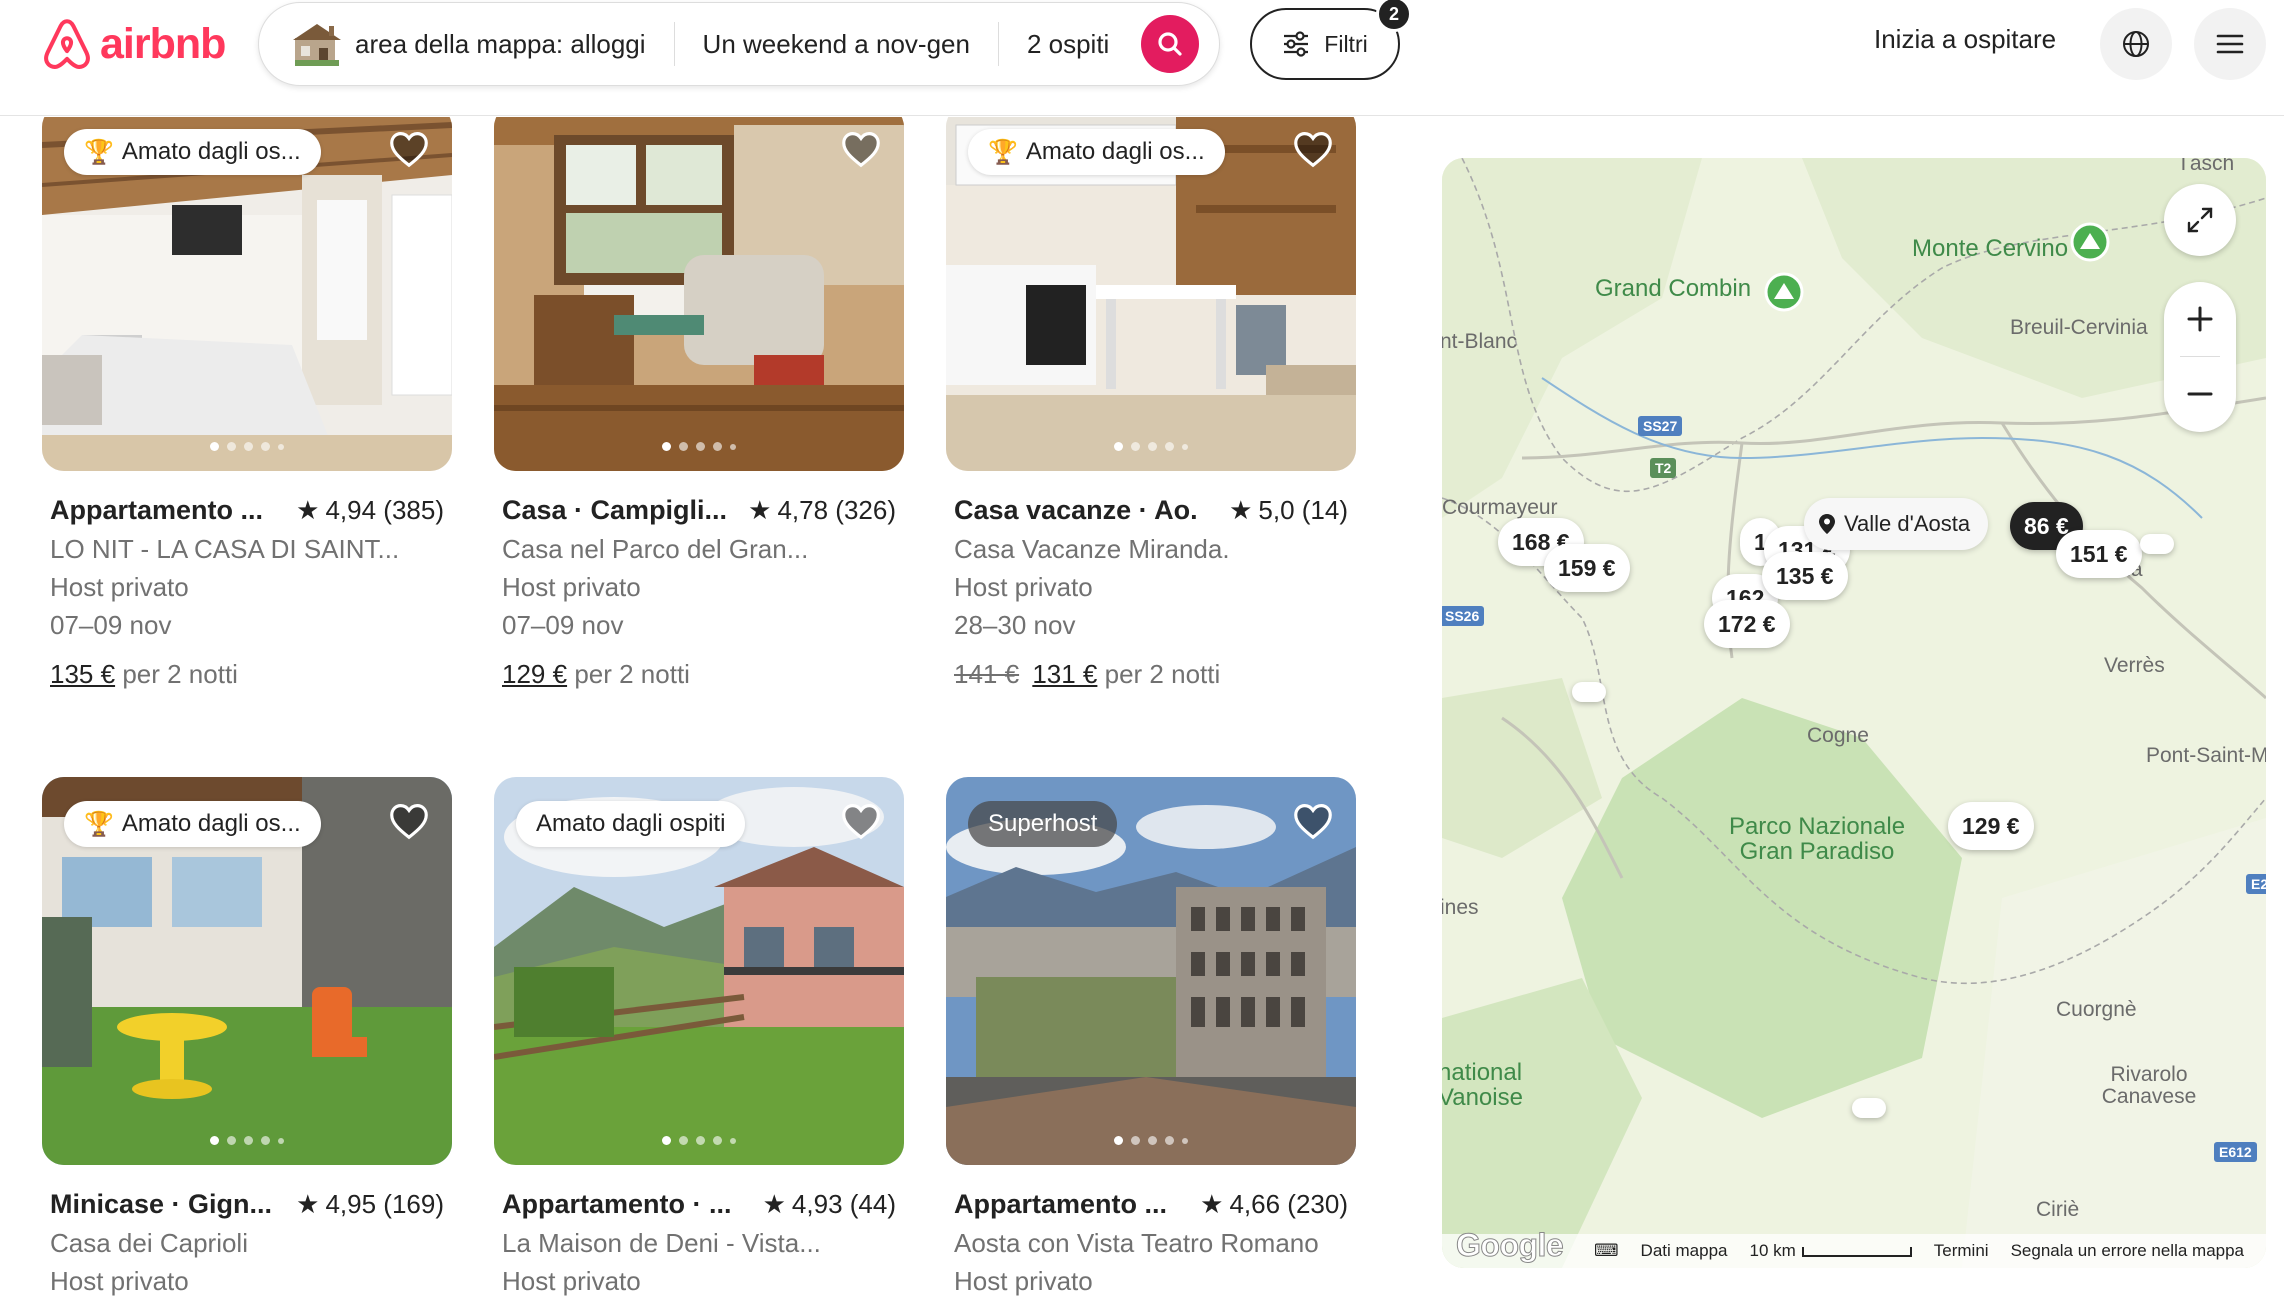  Describe the element at coordinates (1965, 39) in the screenshot. I see `become-host-link: Inizia a ospitare` at that location.